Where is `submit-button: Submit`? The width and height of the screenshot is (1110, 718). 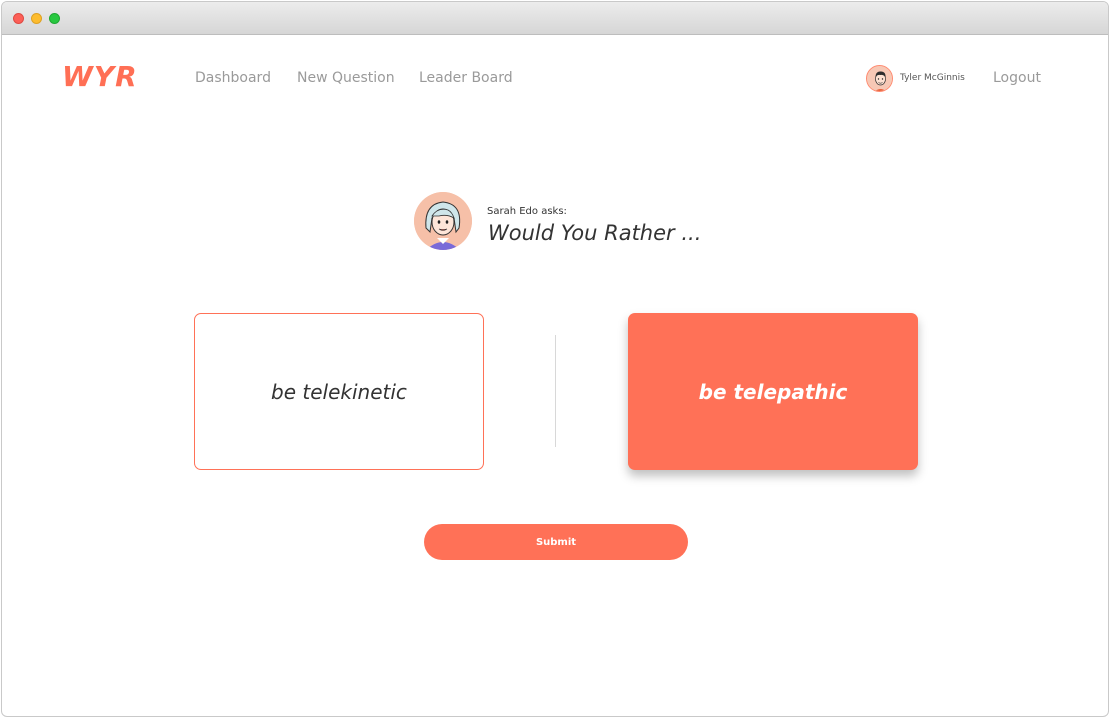
submit-button: Submit is located at coordinates (556, 542).